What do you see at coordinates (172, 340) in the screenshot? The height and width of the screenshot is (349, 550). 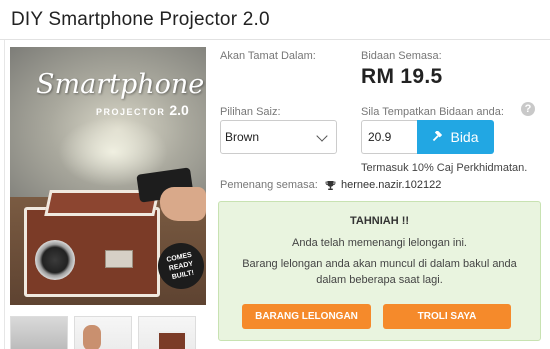 I see `thumbnail-box` at bounding box center [172, 340].